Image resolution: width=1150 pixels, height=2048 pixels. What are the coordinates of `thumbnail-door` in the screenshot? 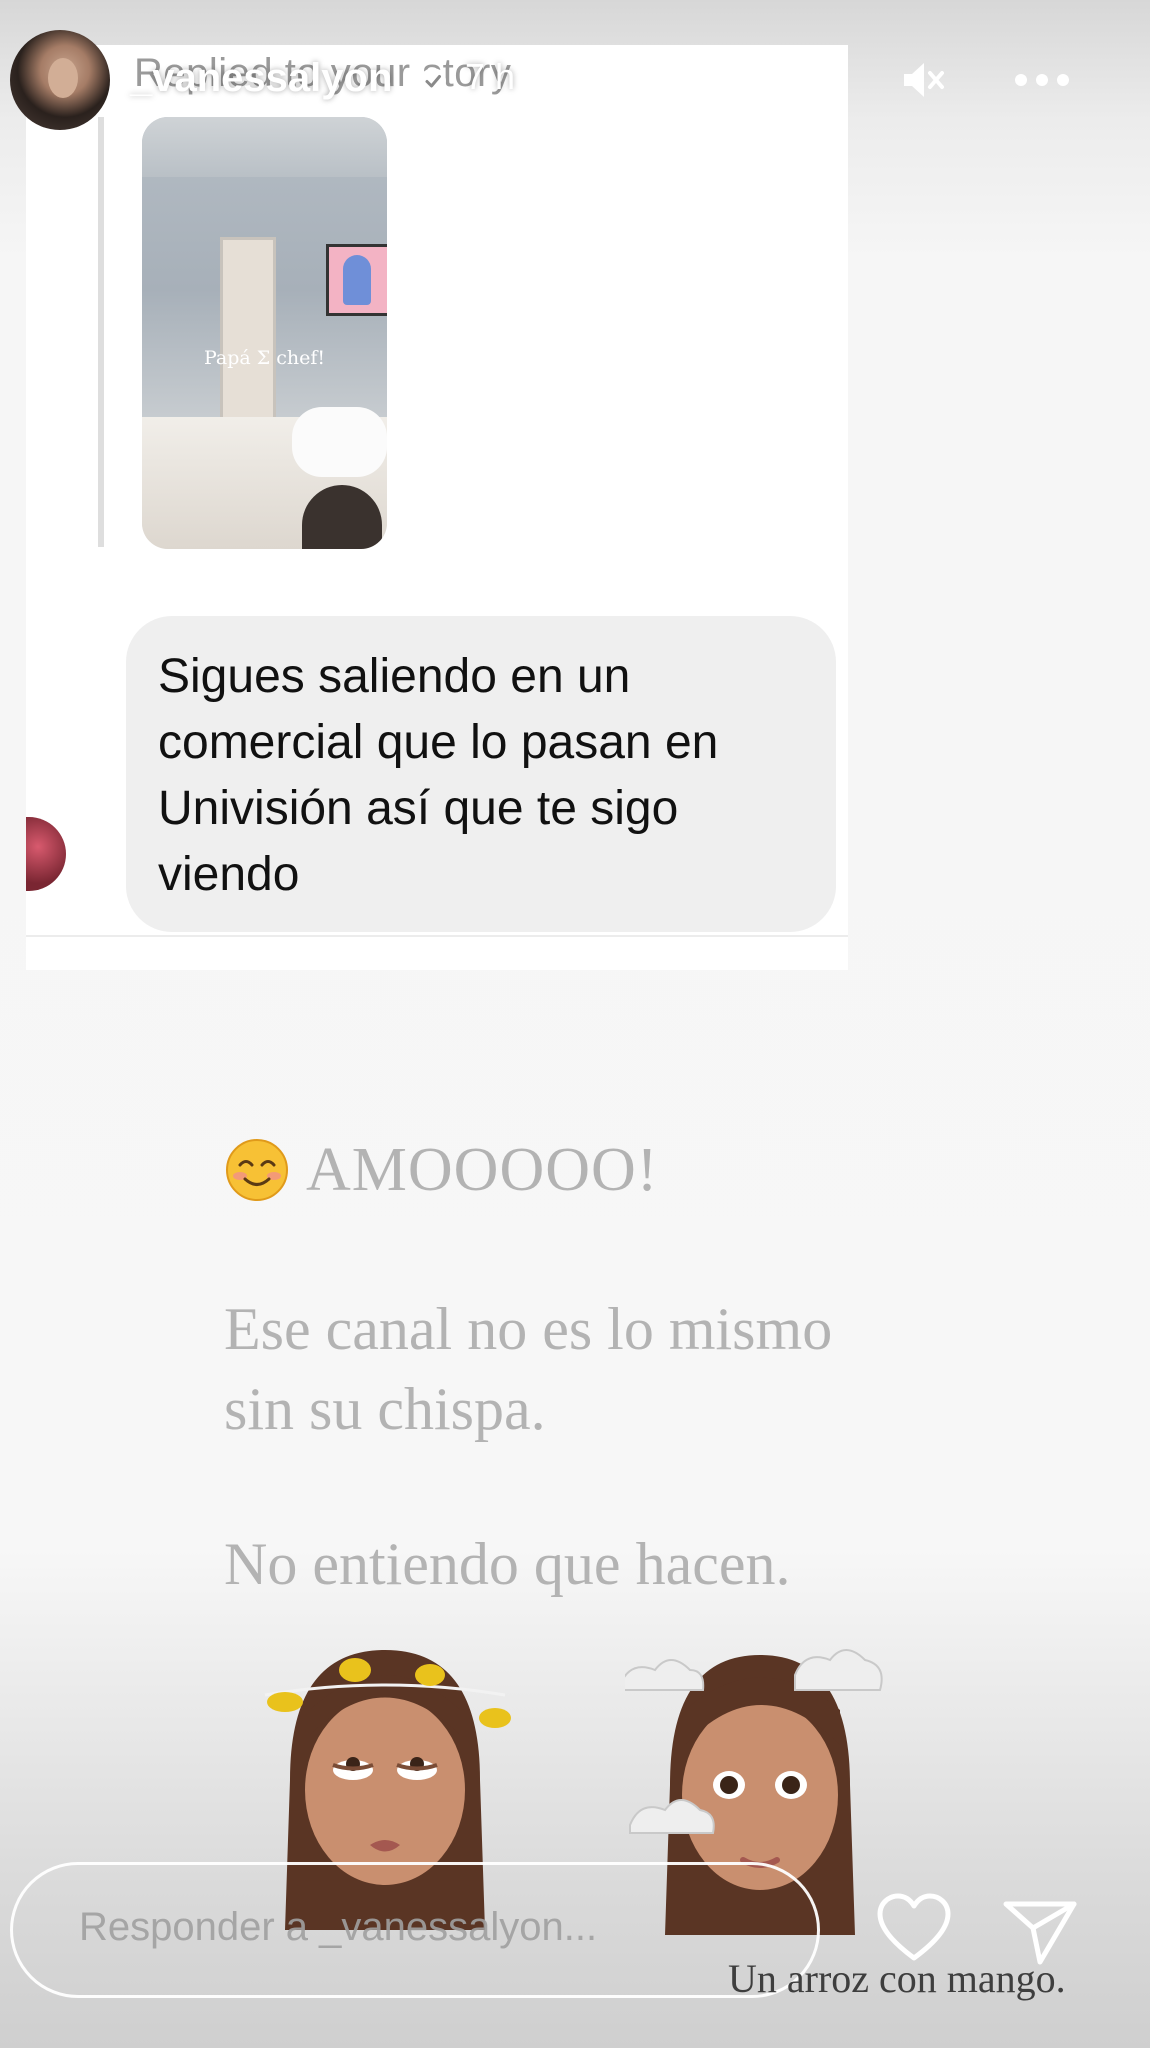 It's located at (248, 330).